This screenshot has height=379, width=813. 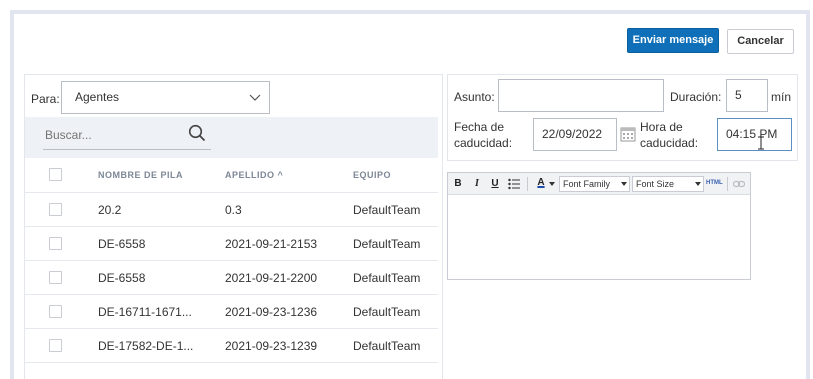 I want to click on search-icon, so click(x=197, y=133).